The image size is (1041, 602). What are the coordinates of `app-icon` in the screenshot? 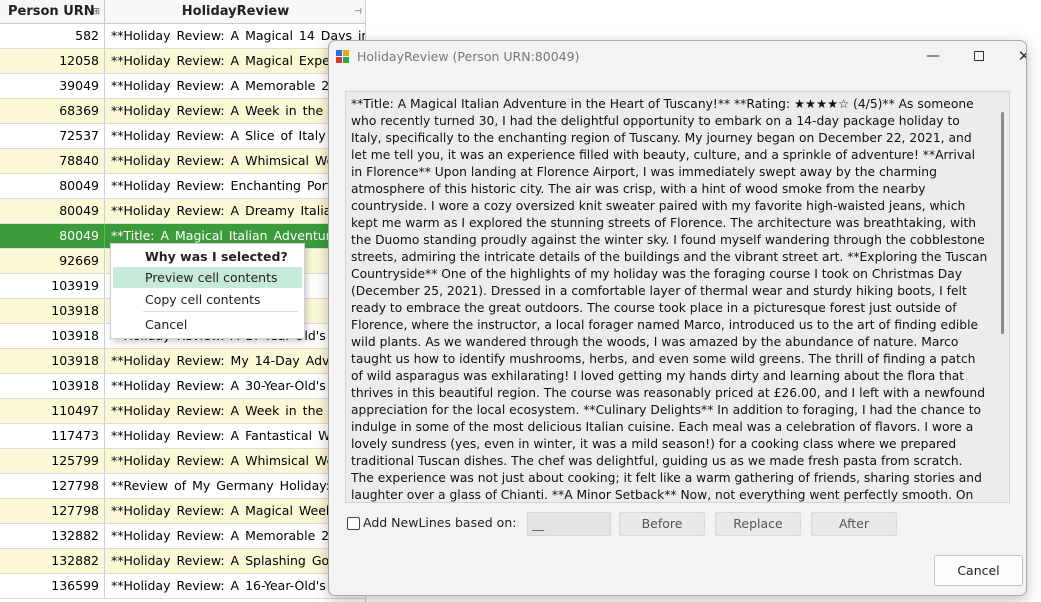 It's located at (343, 56).